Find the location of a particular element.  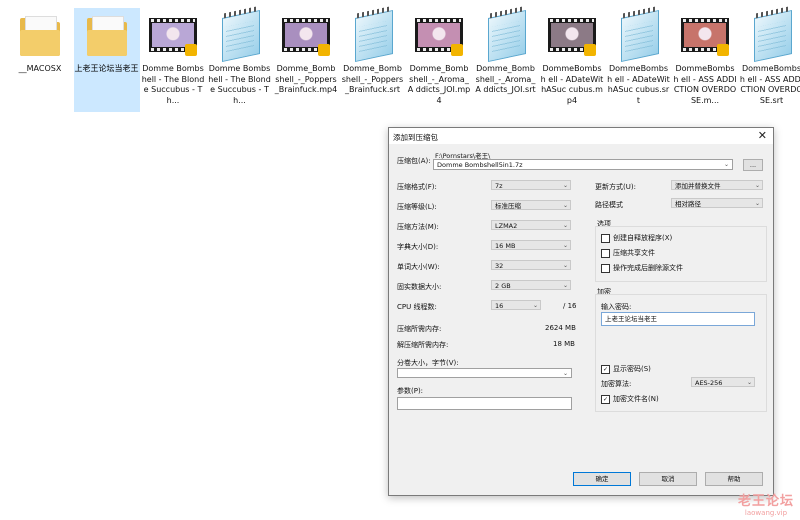

split-label: 分卷大小，字节(V): is located at coordinates (428, 363).